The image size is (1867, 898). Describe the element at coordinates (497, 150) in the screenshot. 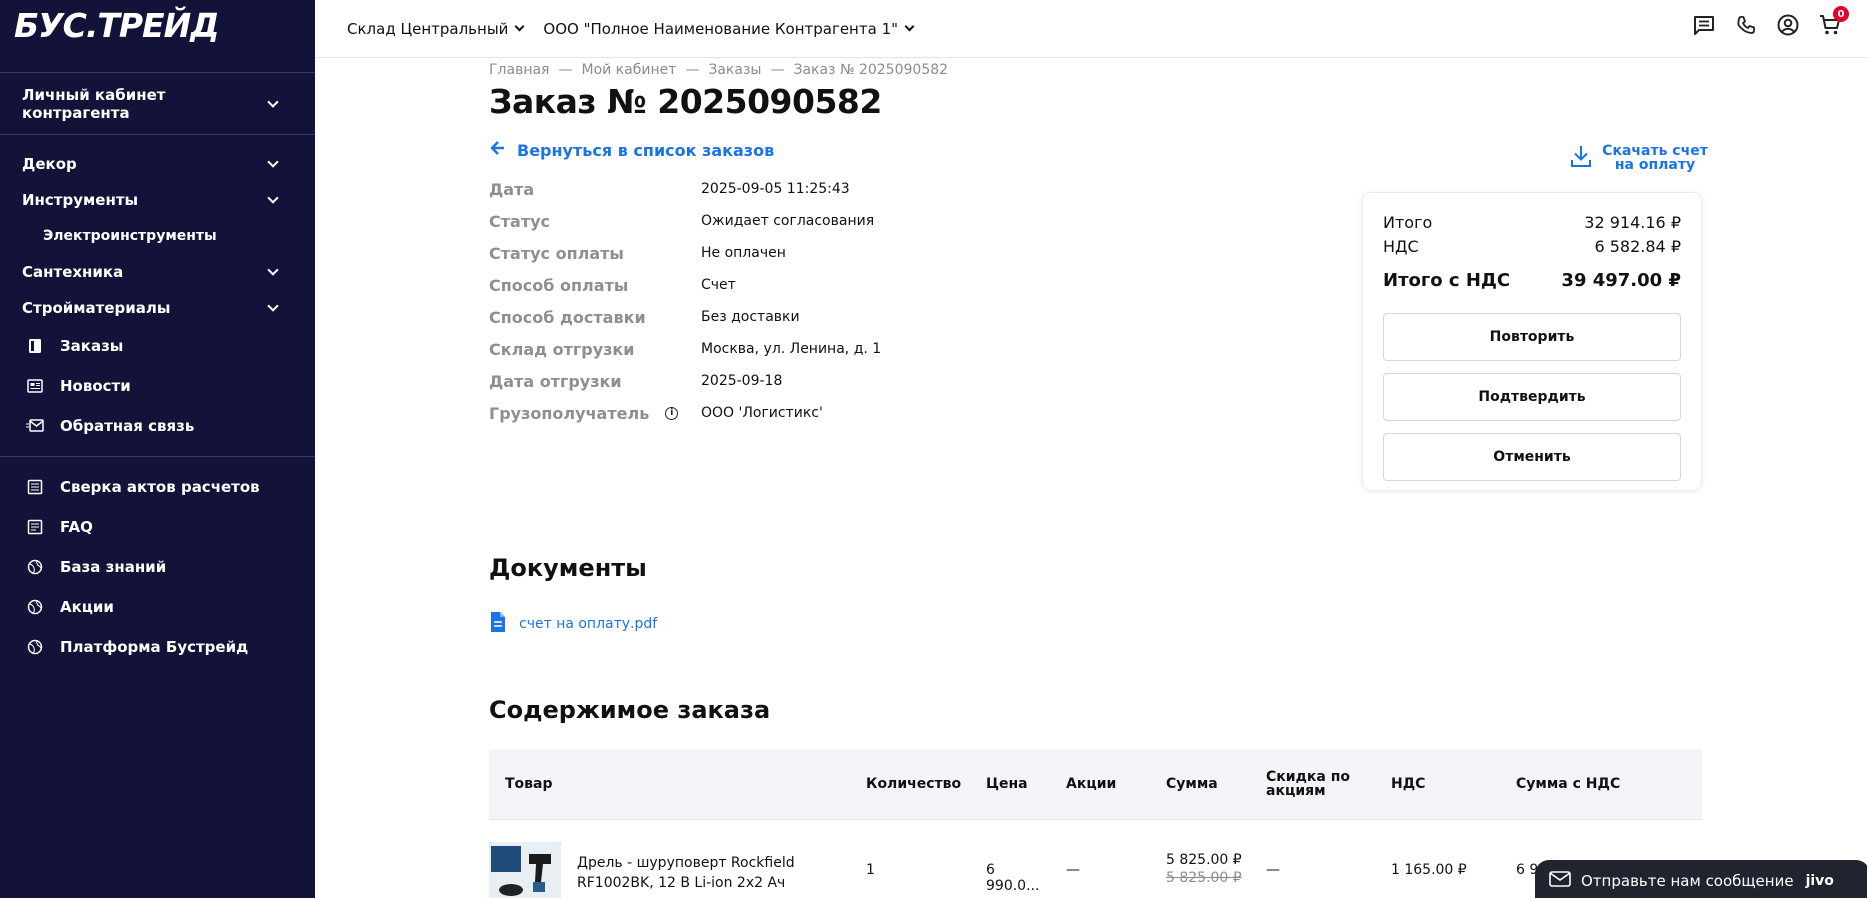

I see `arrow-left-icon` at that location.